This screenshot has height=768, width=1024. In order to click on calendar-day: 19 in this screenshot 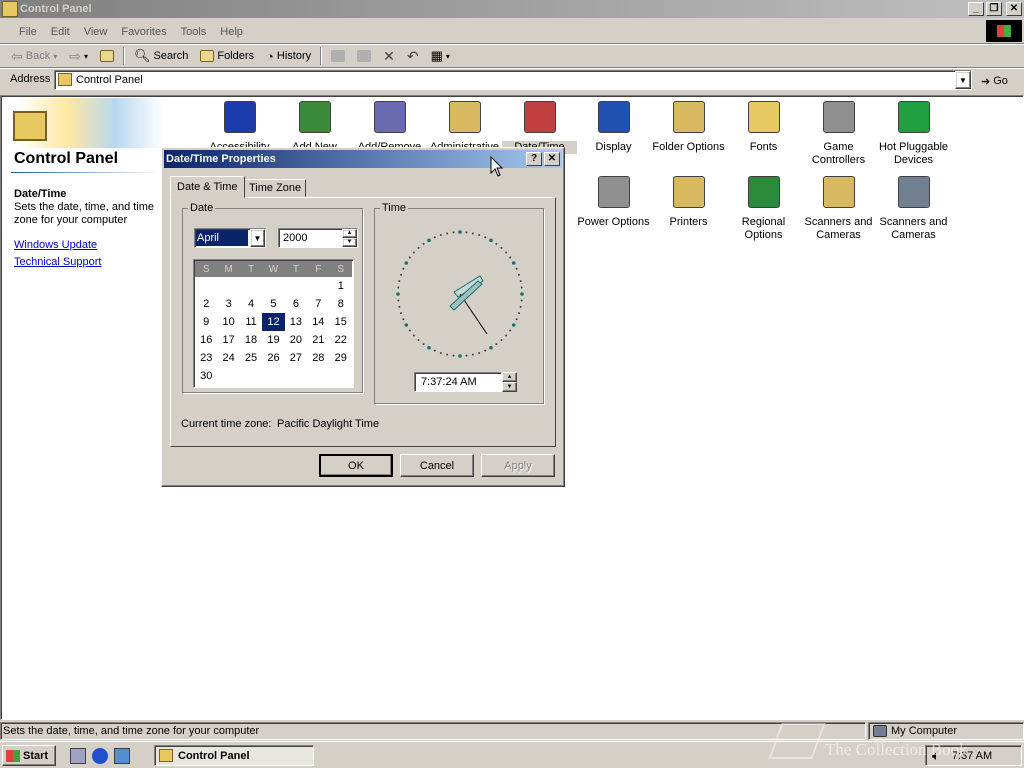, I will do `click(273, 340)`.